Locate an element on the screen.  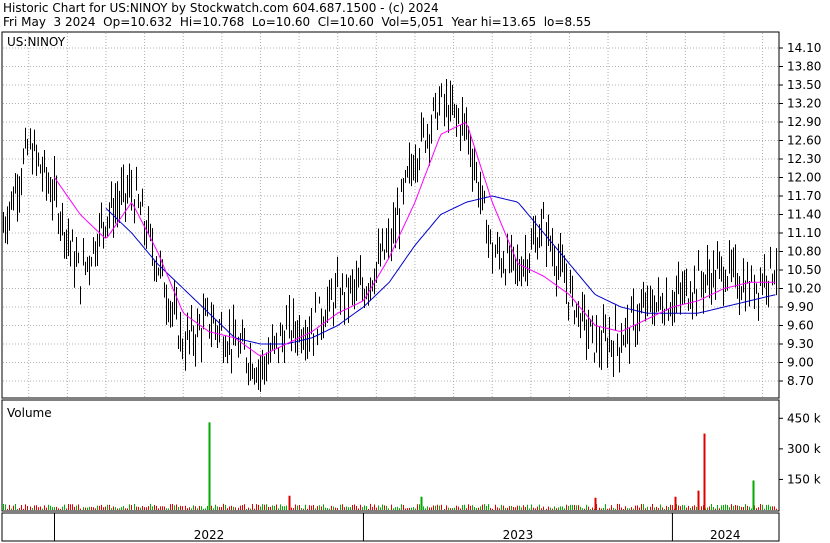
price-tick-label: 12.00 is located at coordinates (804, 178).